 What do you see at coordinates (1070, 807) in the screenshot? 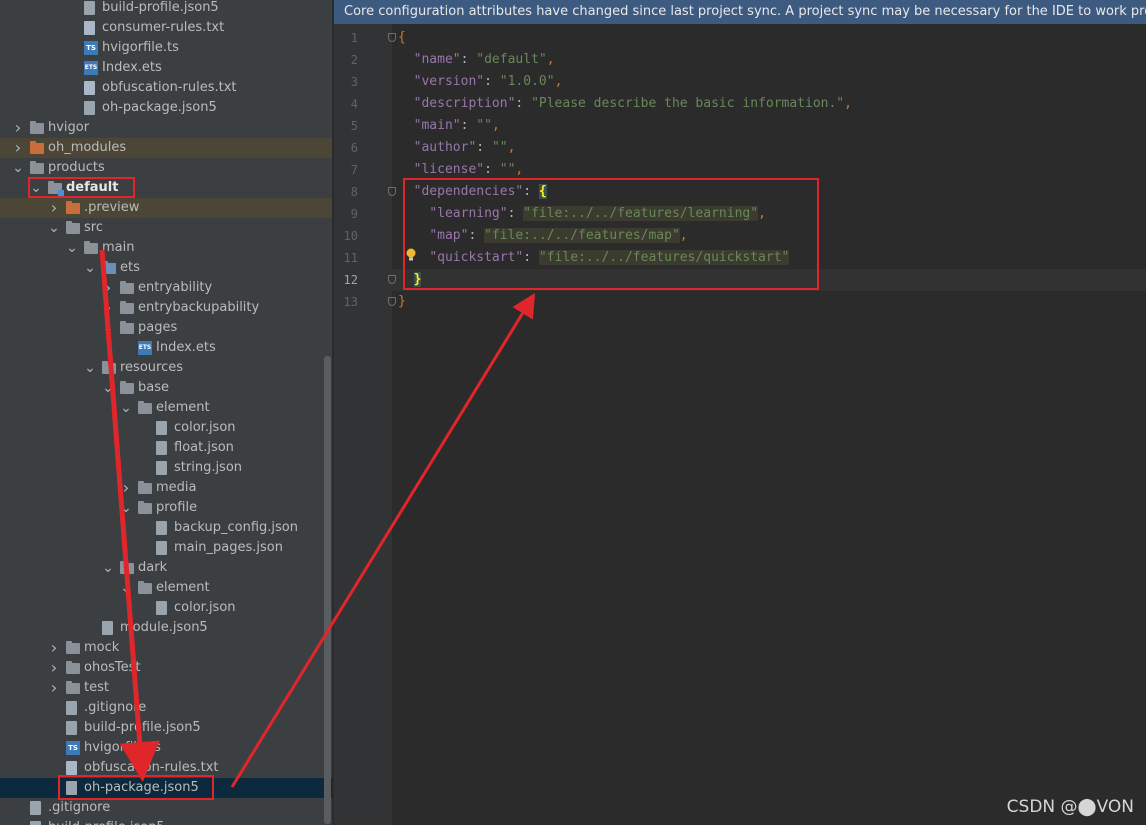
I see `watermark: CSDN @⬤VON` at bounding box center [1070, 807].